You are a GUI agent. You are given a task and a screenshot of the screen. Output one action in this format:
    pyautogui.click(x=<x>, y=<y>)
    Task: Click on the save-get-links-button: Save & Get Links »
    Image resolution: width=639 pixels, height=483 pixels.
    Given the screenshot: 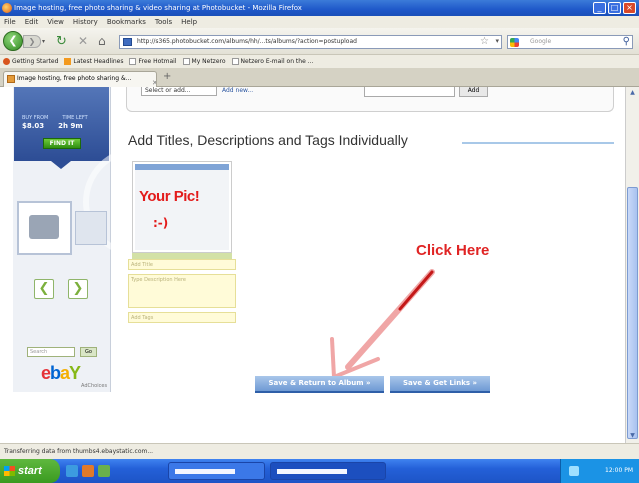 What is the action you would take?
    pyautogui.click(x=440, y=384)
    